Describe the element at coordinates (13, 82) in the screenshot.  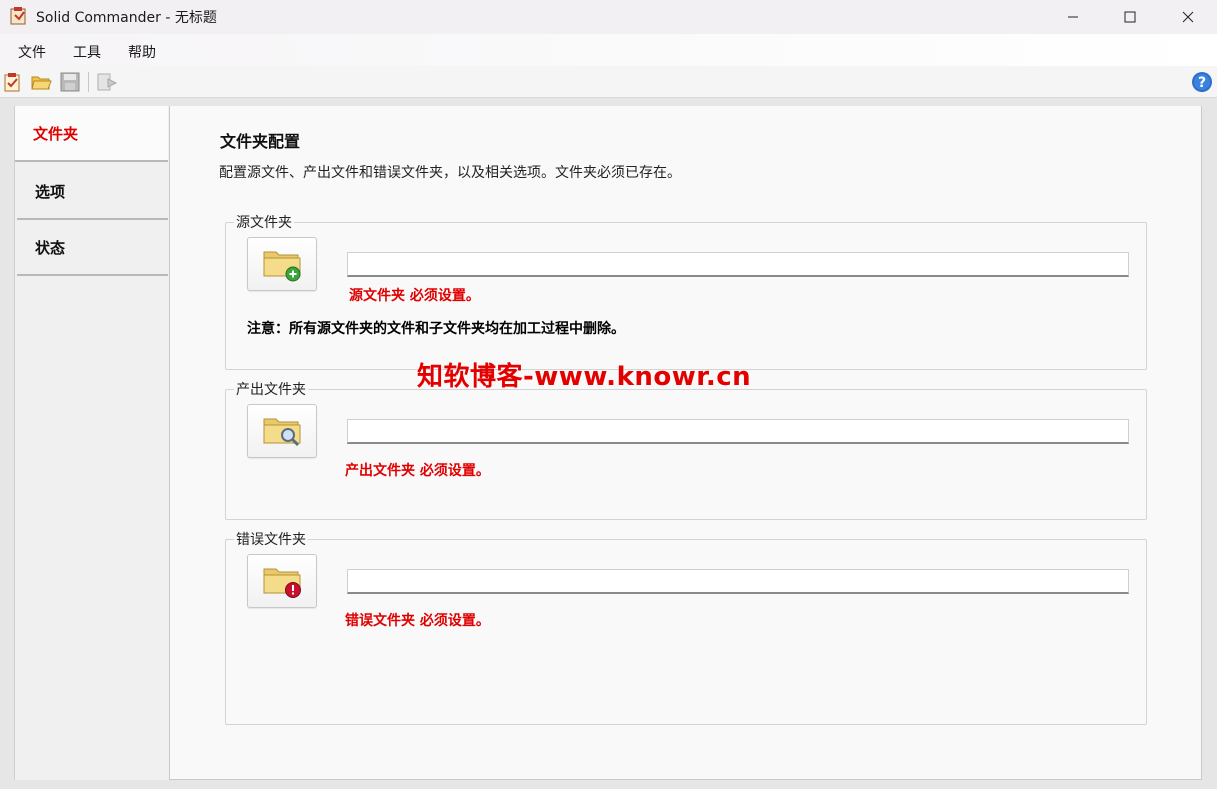
I see `new-project-icon` at that location.